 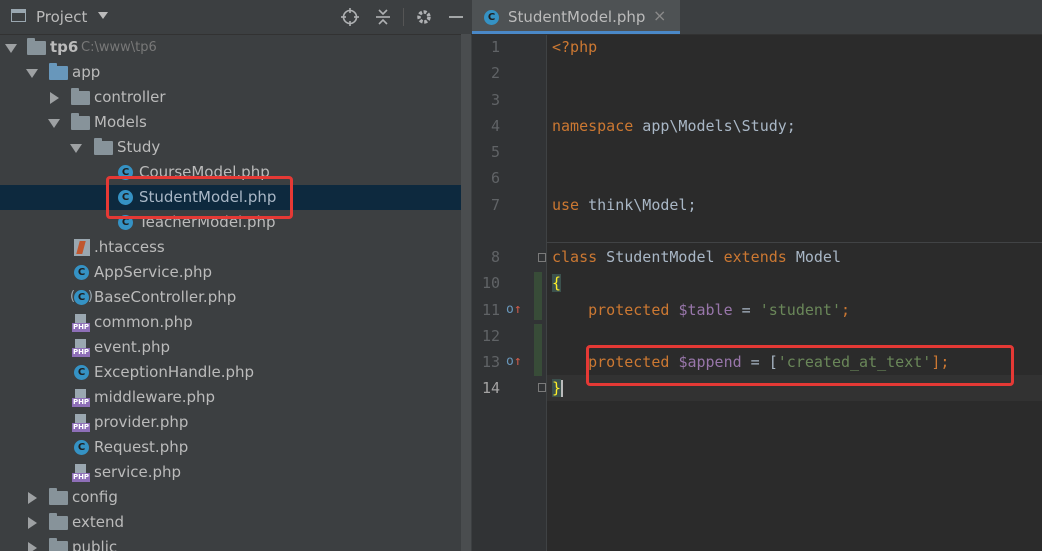 What do you see at coordinates (139, 147) in the screenshot?
I see `tree-item-label: Study` at bounding box center [139, 147].